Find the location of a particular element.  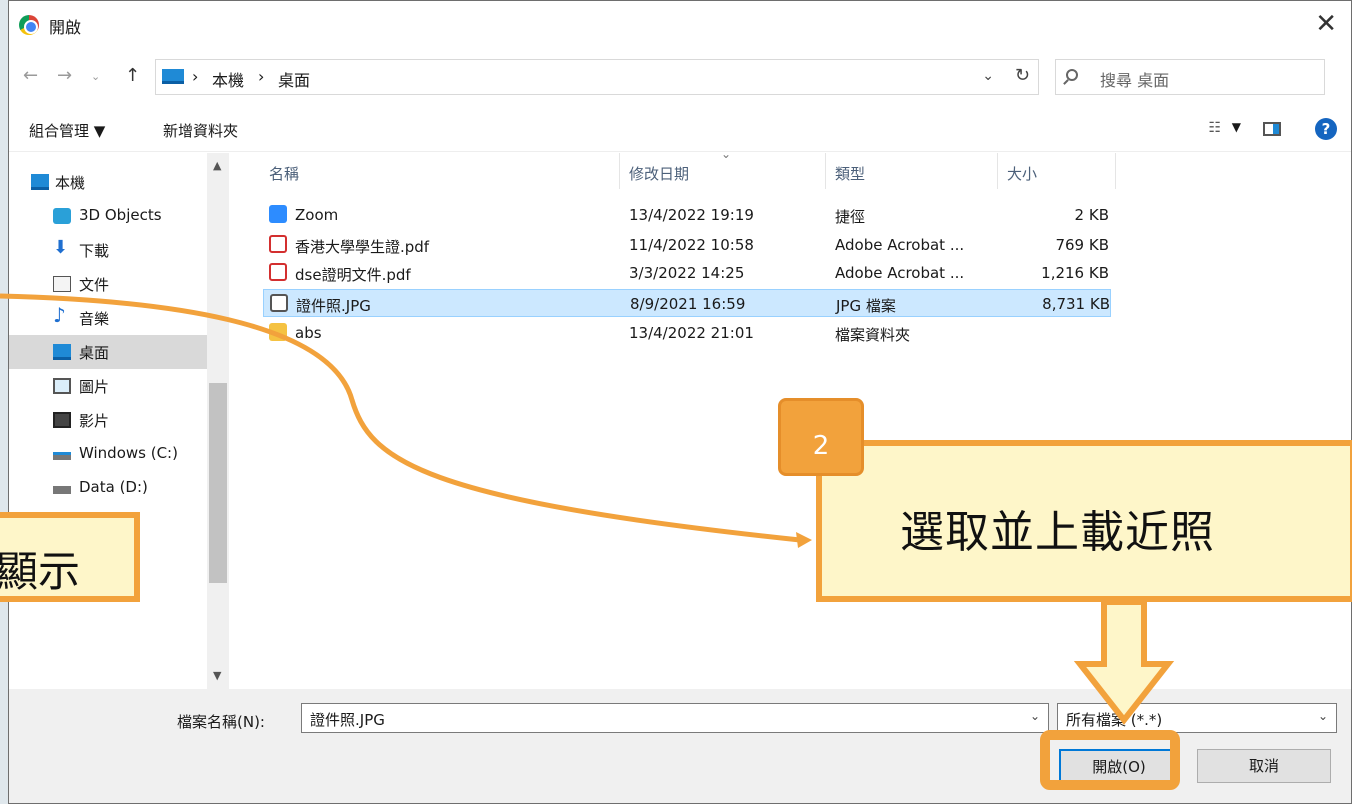

nav-item-downloads: ⬇ 下載 is located at coordinates (108, 250).